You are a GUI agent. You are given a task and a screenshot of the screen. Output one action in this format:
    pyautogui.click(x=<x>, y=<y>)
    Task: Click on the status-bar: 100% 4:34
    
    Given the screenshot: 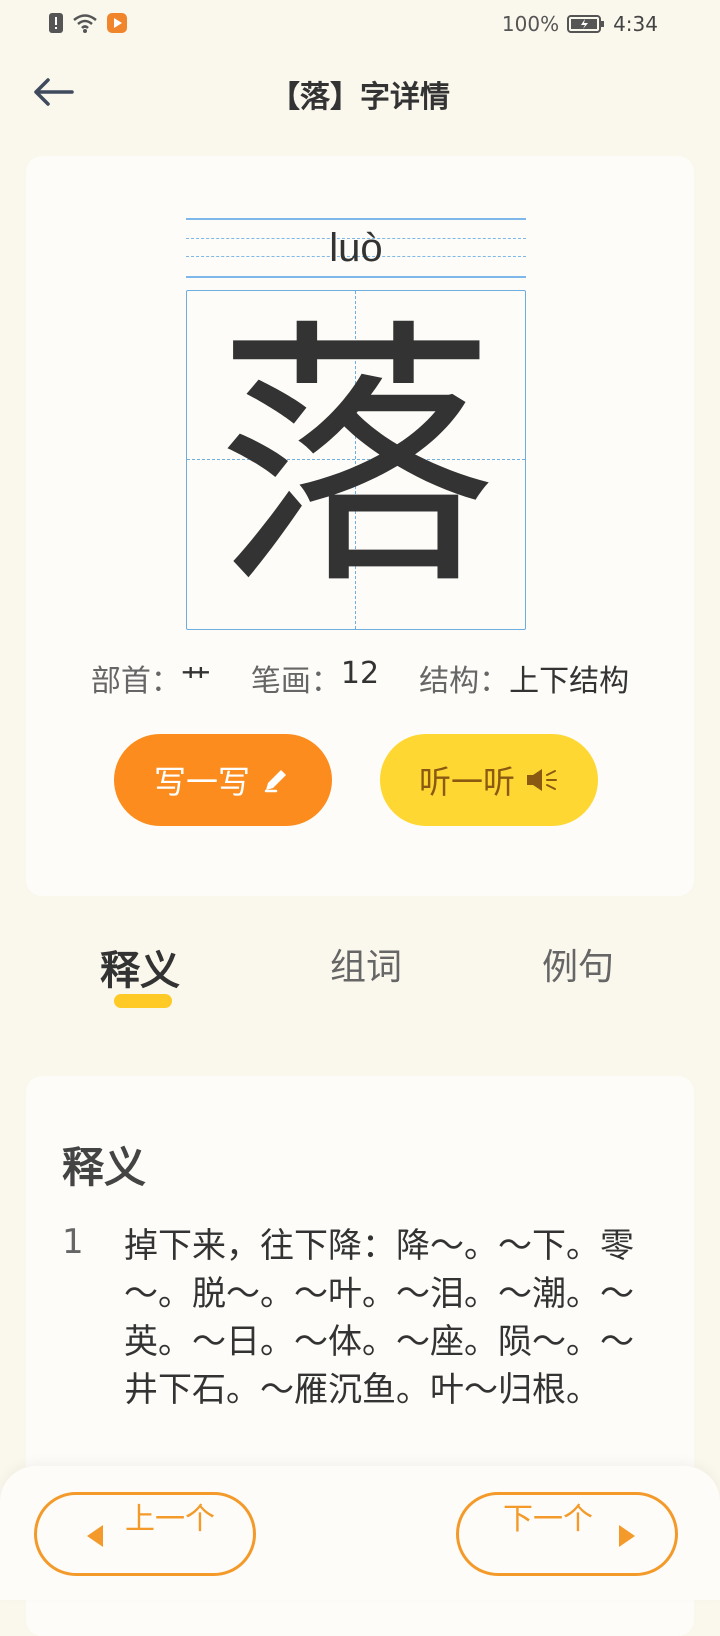 What is the action you would take?
    pyautogui.click(x=360, y=24)
    